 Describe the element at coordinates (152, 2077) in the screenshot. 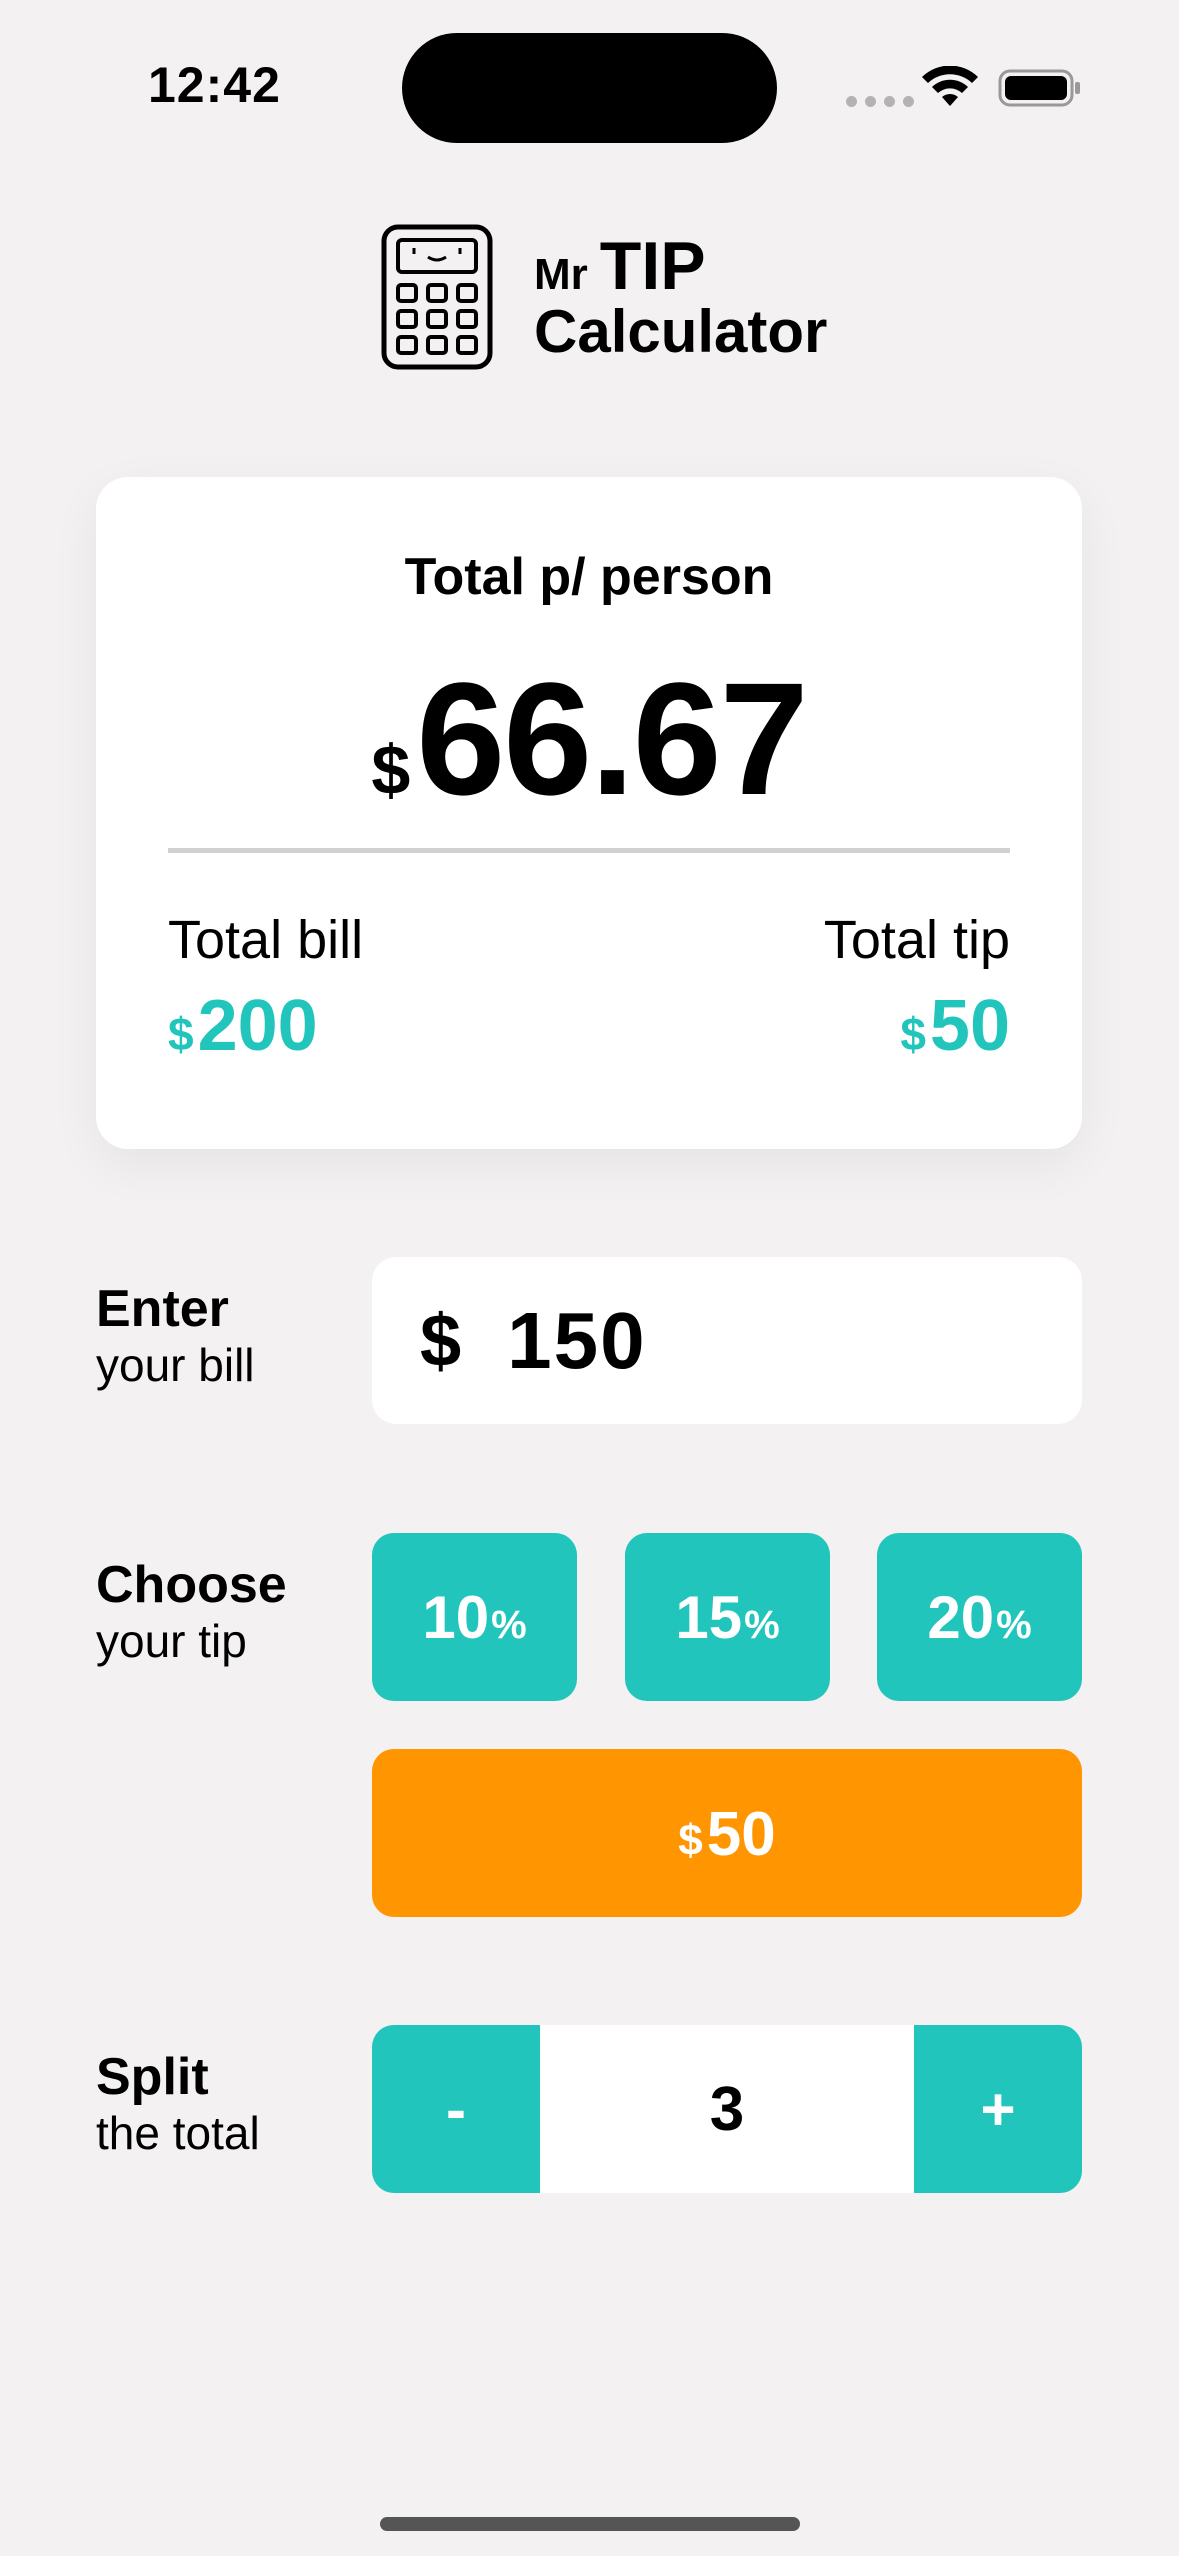

I see `split-label-strong: Split` at that location.